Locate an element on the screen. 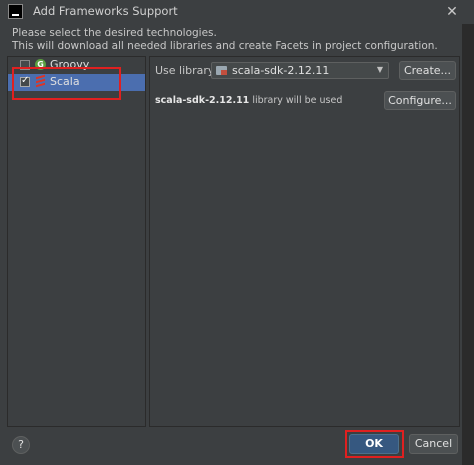  intellij-app-icon is located at coordinates (15, 11).